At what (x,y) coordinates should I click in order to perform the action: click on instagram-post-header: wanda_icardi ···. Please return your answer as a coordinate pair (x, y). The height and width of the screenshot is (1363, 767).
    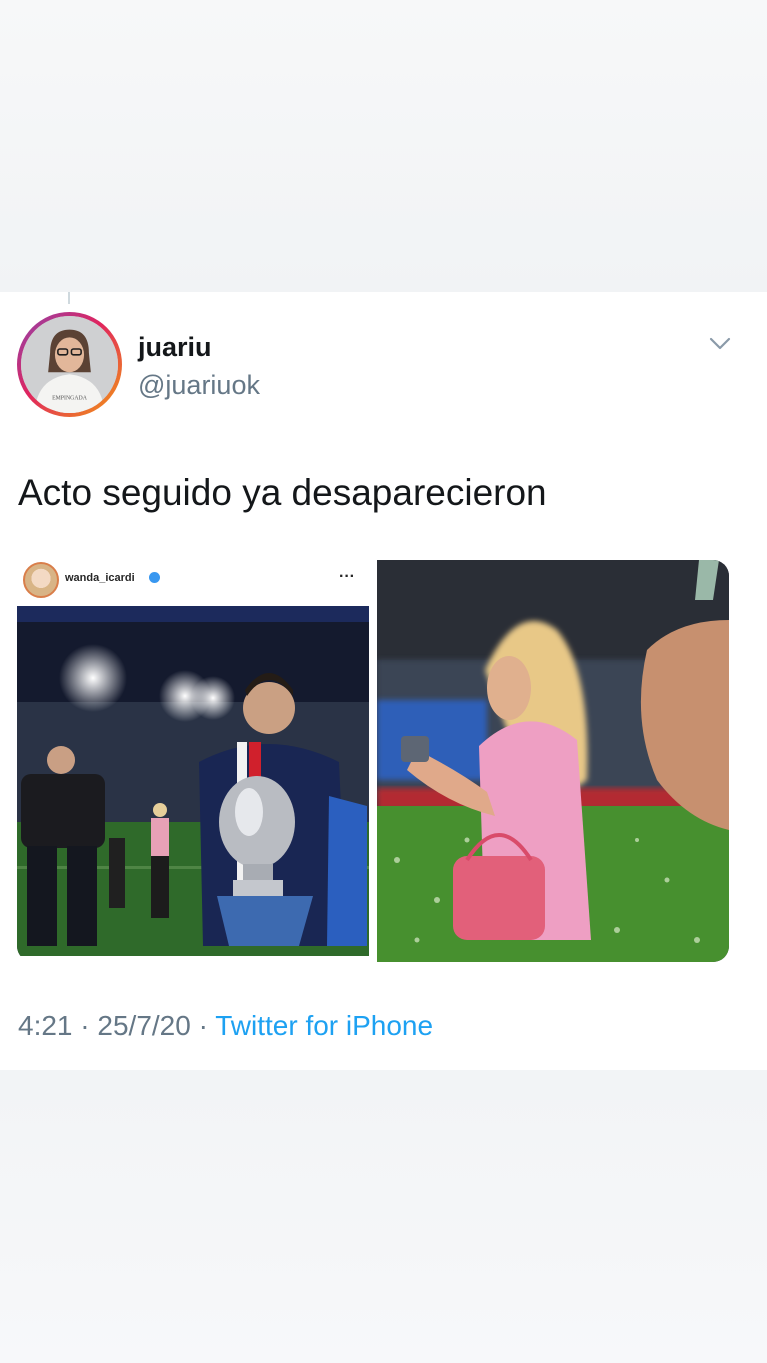
    Looking at the image, I should click on (195, 580).